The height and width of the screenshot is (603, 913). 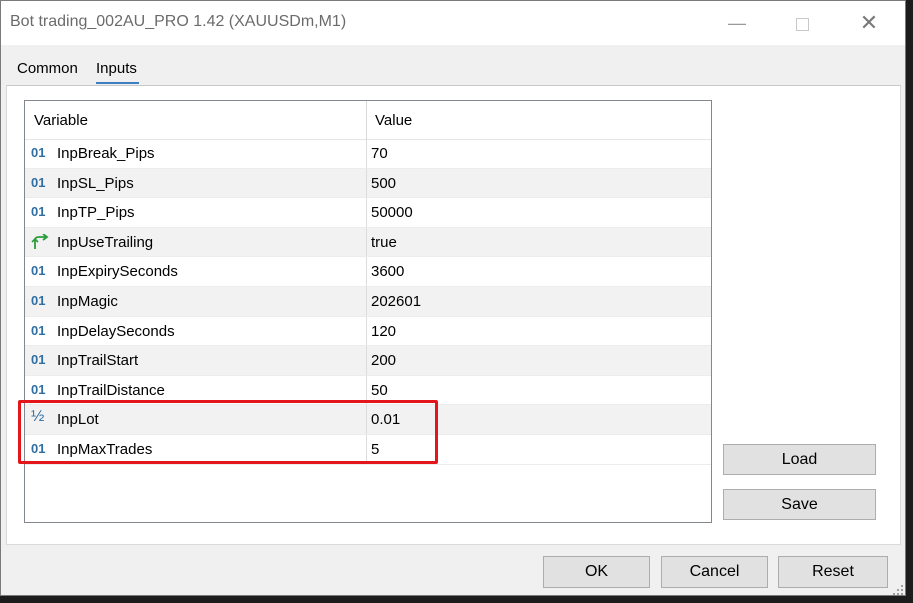 I want to click on variable-value: 200, so click(x=383, y=360).